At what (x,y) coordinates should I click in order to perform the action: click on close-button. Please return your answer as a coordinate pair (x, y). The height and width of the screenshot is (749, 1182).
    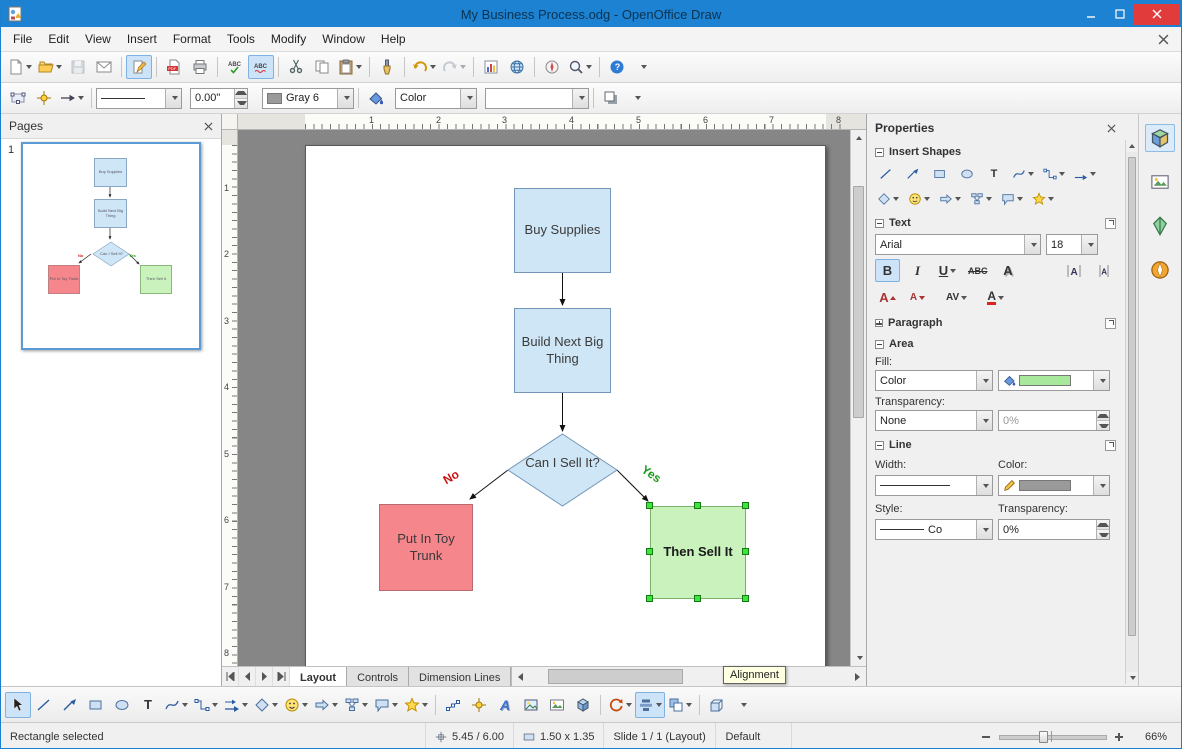
    Looking at the image, I should click on (1157, 14).